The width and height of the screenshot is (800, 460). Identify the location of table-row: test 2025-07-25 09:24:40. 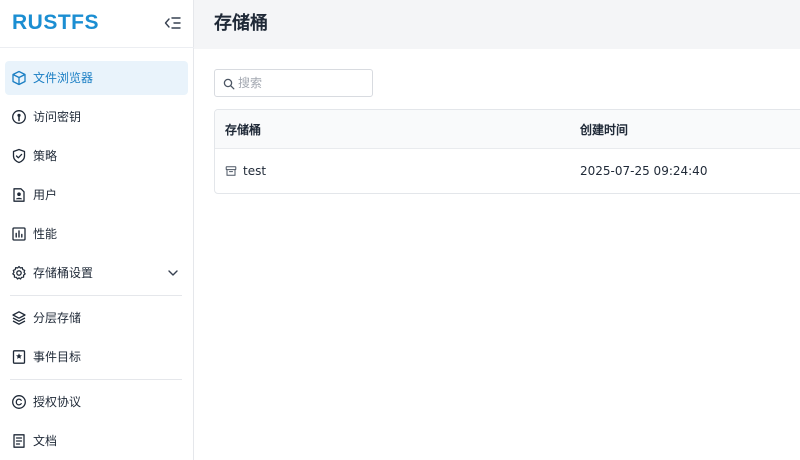
(507, 171).